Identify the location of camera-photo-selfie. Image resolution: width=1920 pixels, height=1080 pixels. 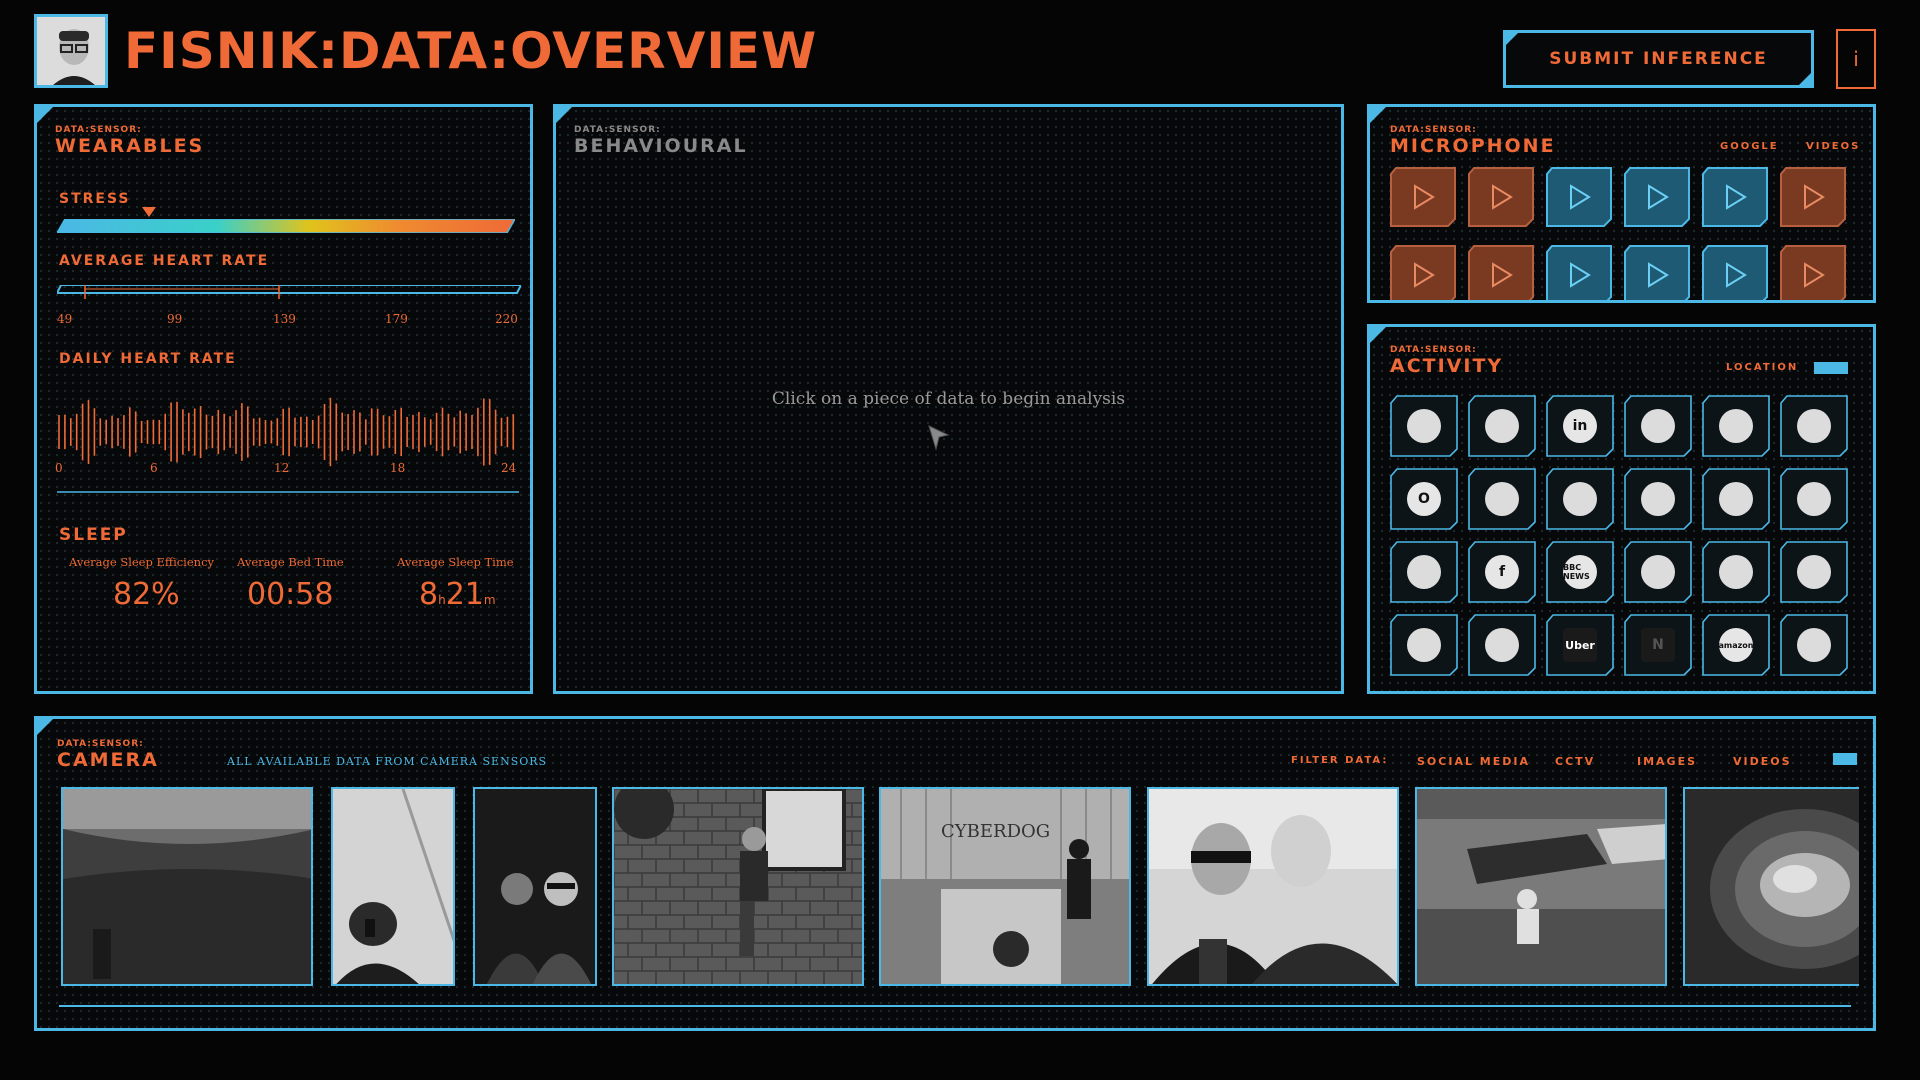
(393, 886).